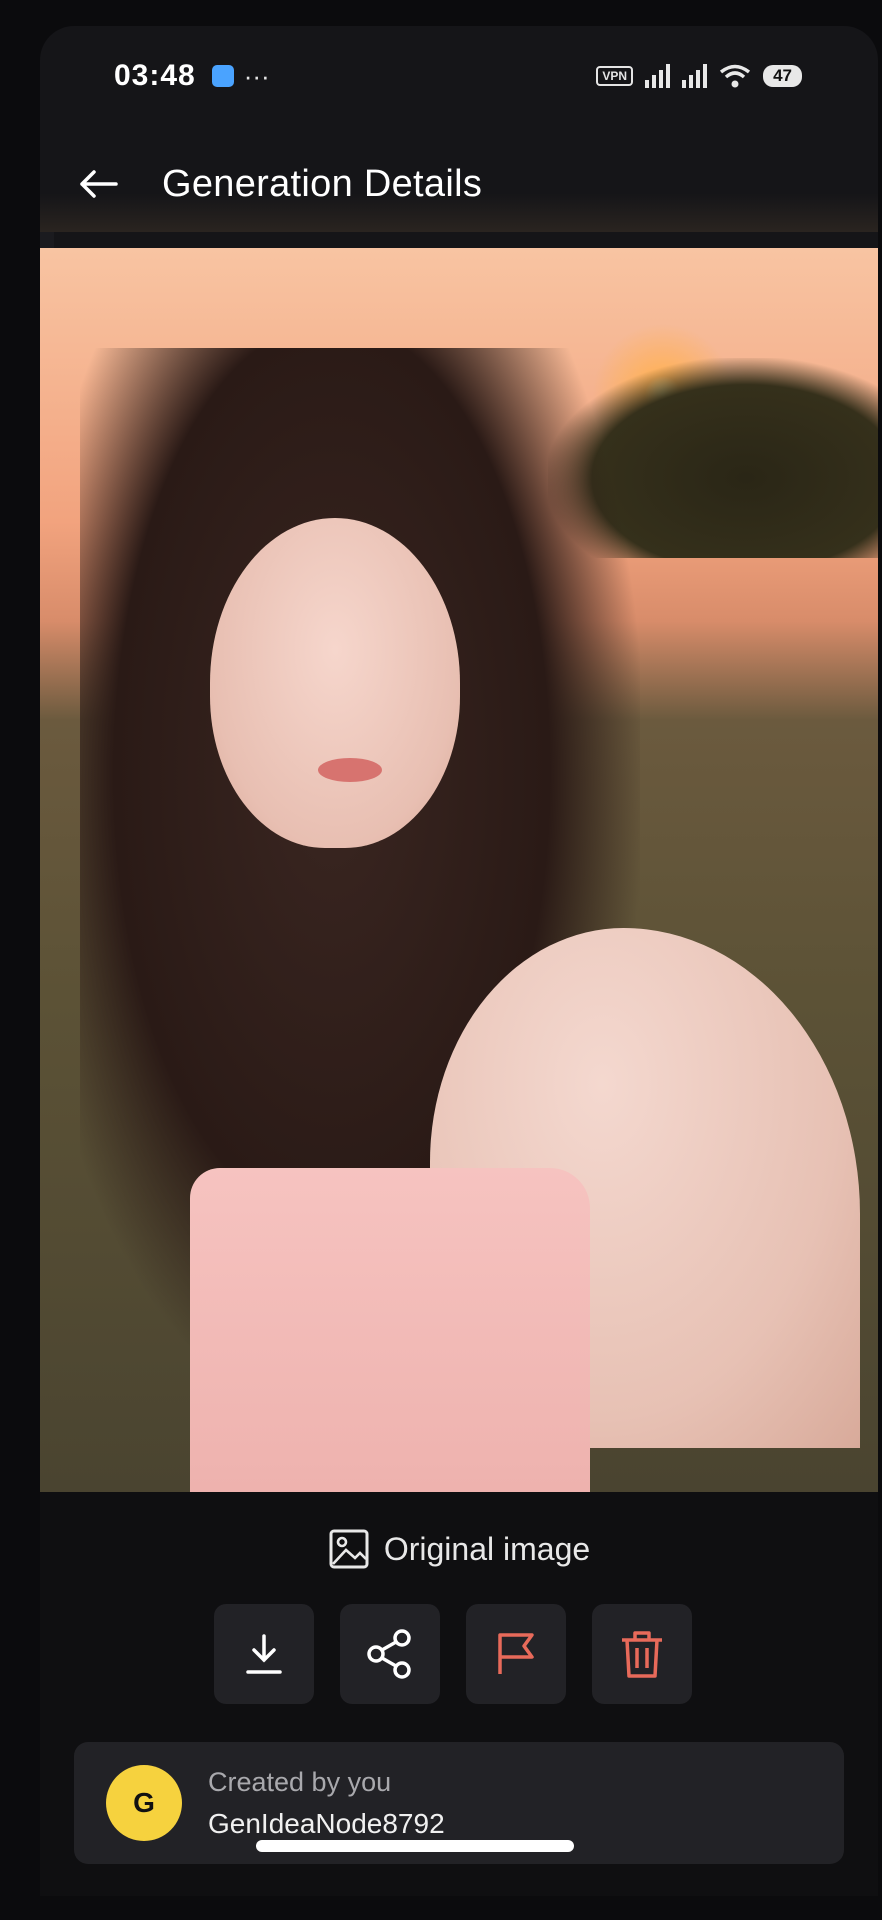 This screenshot has width=882, height=1920. What do you see at coordinates (695, 76) in the screenshot?
I see `signal-2-icon` at bounding box center [695, 76].